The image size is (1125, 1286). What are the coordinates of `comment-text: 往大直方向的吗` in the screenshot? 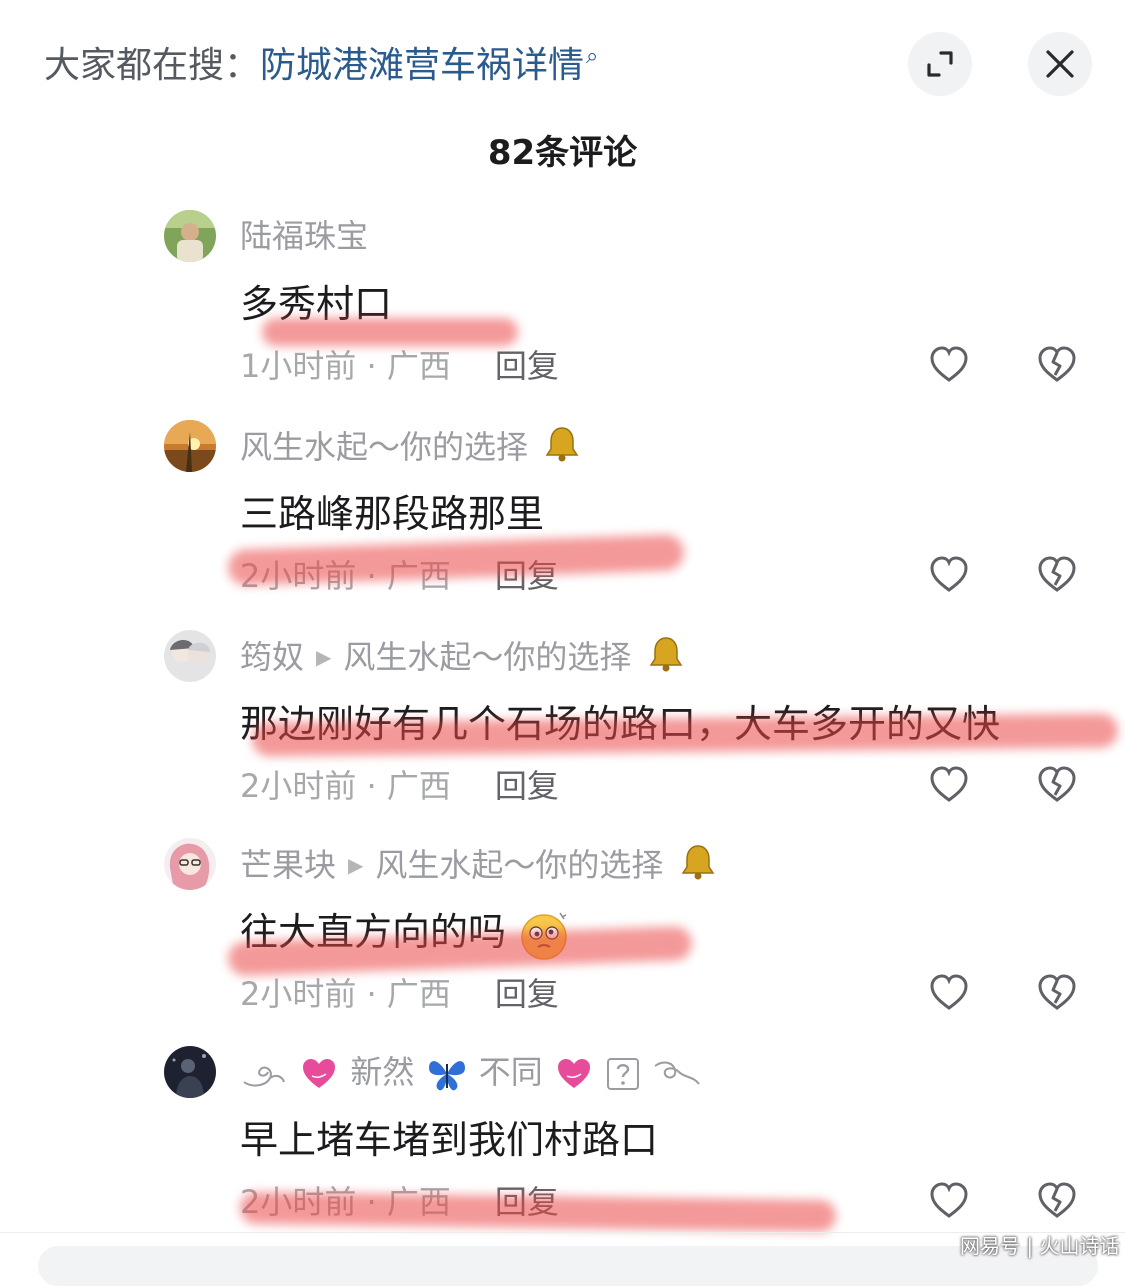 It's located at (405, 933).